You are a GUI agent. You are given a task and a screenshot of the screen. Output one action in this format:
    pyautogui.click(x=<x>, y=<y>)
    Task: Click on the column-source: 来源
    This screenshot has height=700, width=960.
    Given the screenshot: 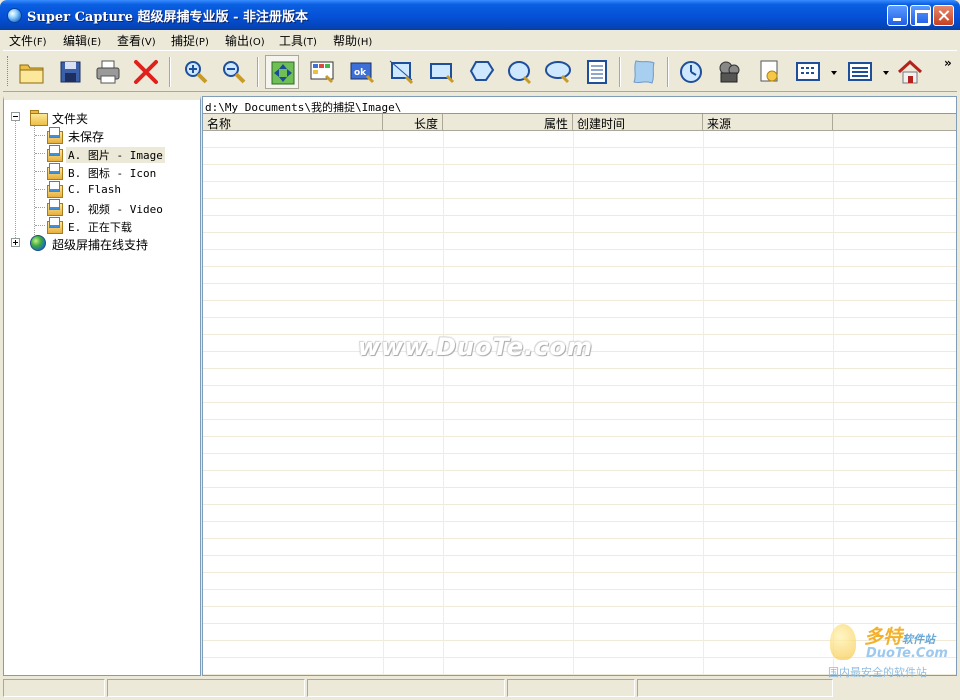 What is the action you would take?
    pyautogui.click(x=768, y=122)
    